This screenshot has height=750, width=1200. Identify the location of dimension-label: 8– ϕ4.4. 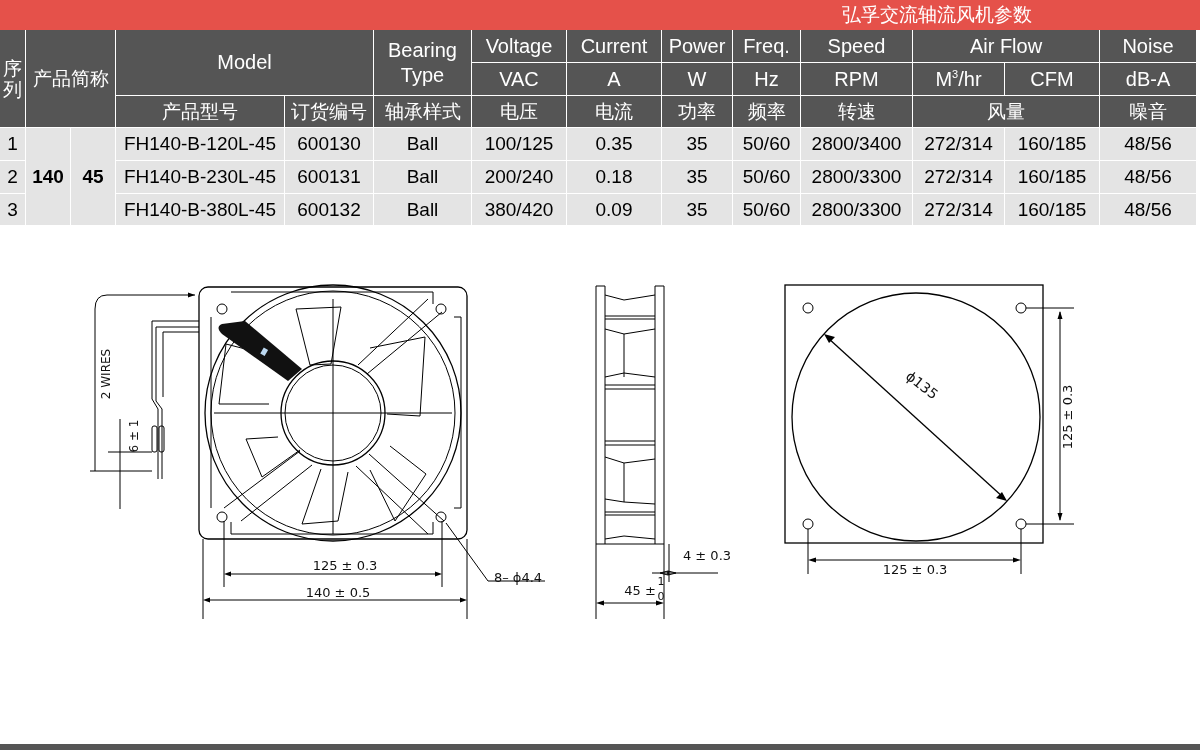
(518, 577).